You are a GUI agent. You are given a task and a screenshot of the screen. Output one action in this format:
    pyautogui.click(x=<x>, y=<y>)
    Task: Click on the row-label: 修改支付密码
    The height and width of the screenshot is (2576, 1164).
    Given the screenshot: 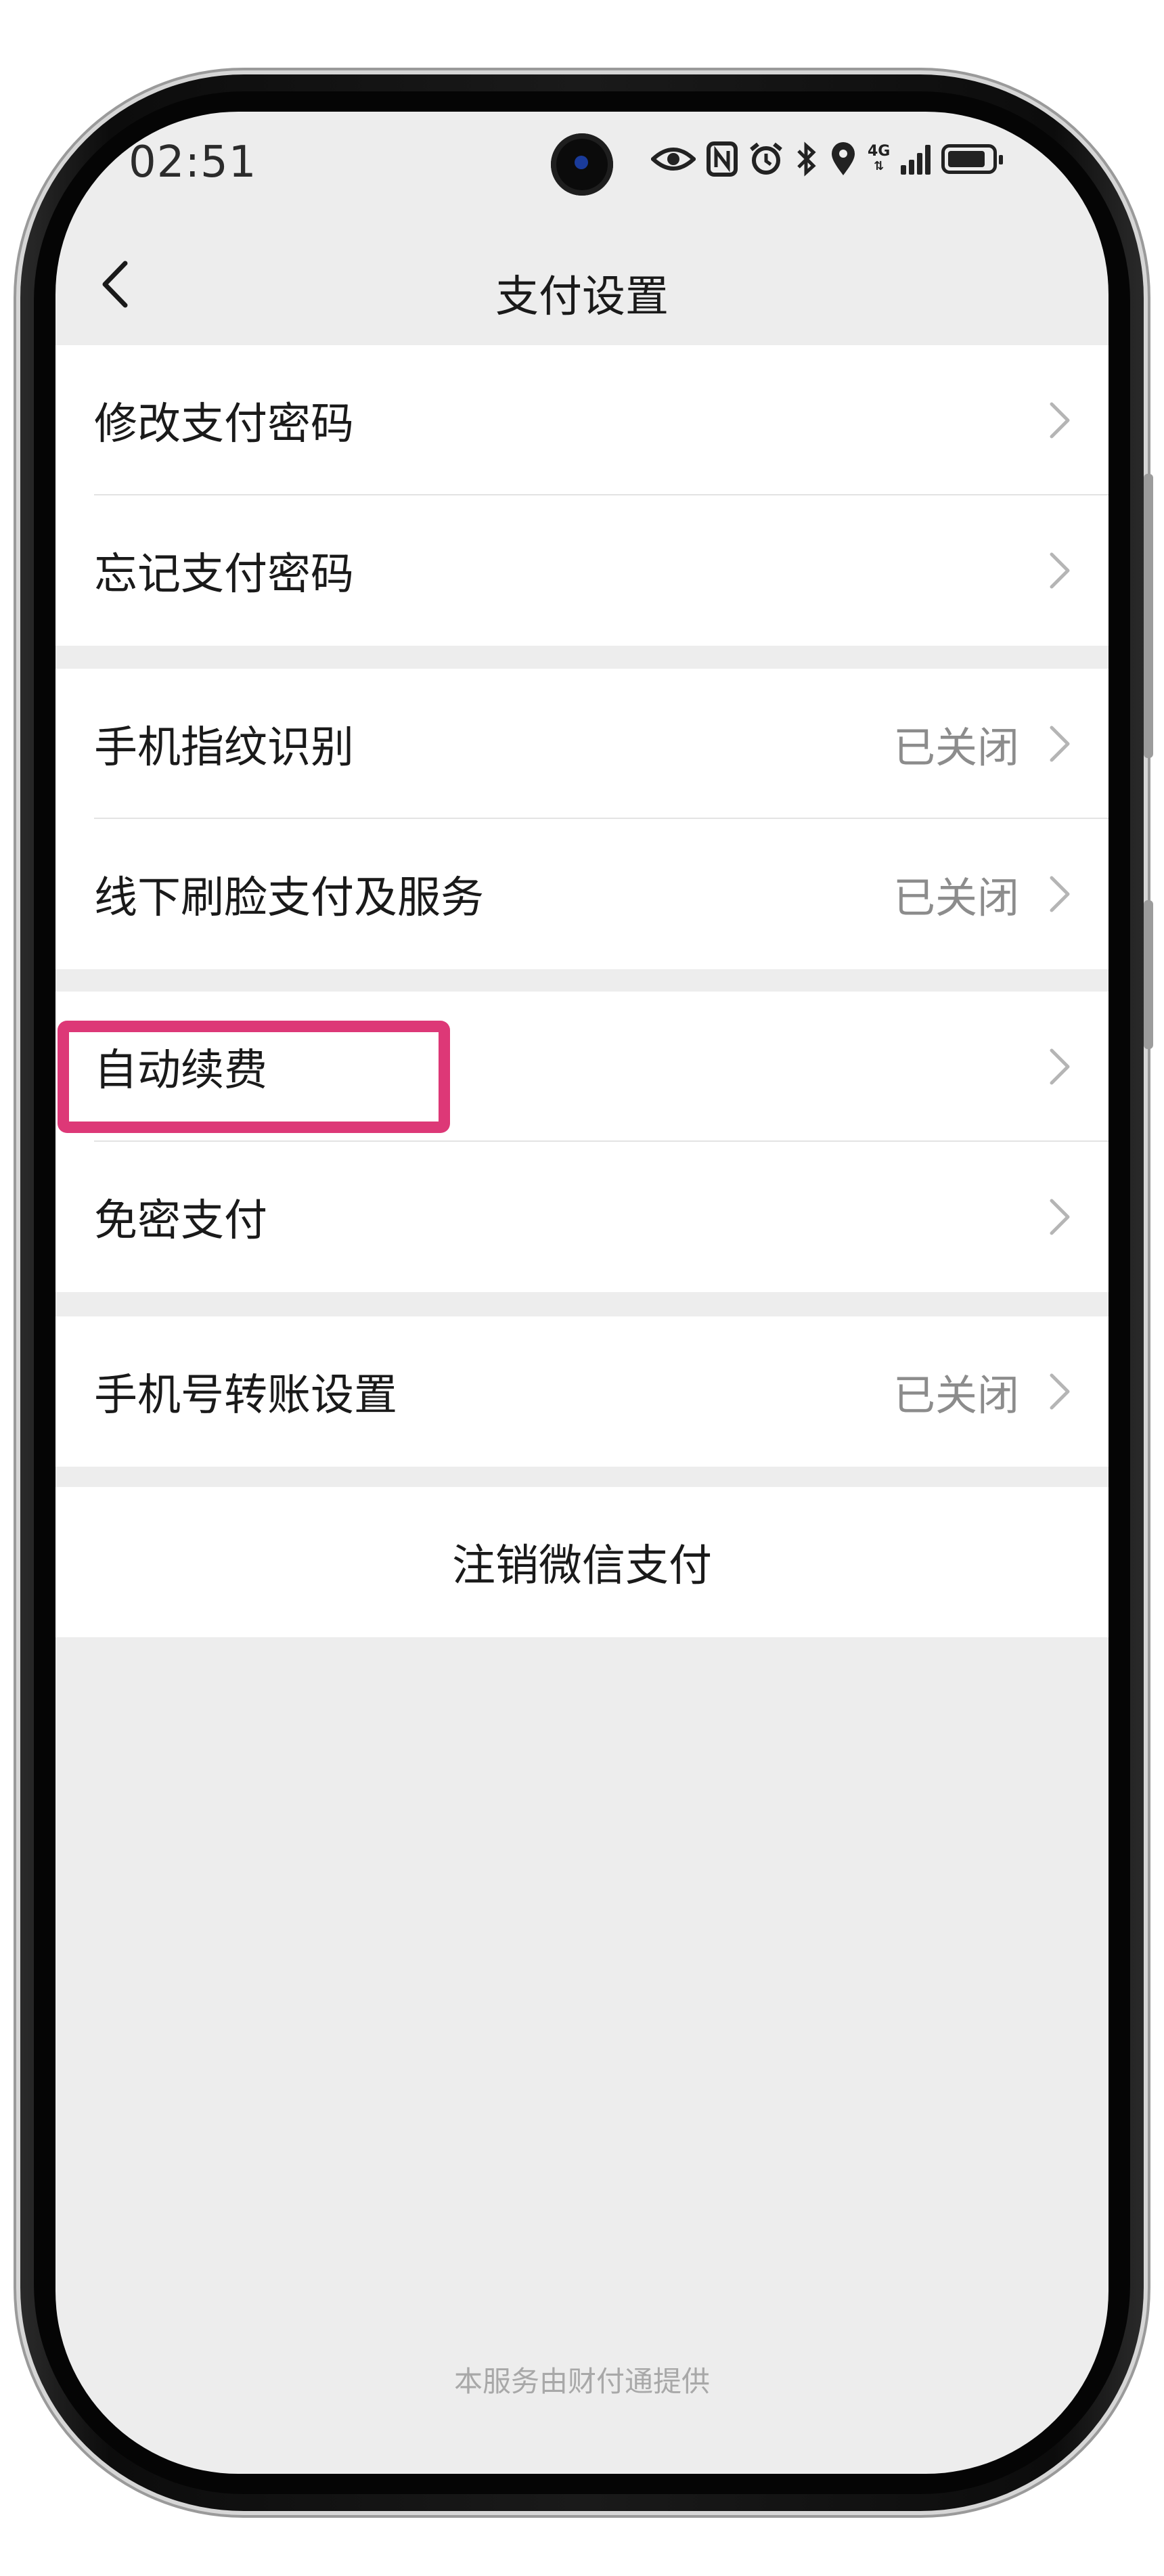 What is the action you would take?
    pyautogui.click(x=224, y=424)
    